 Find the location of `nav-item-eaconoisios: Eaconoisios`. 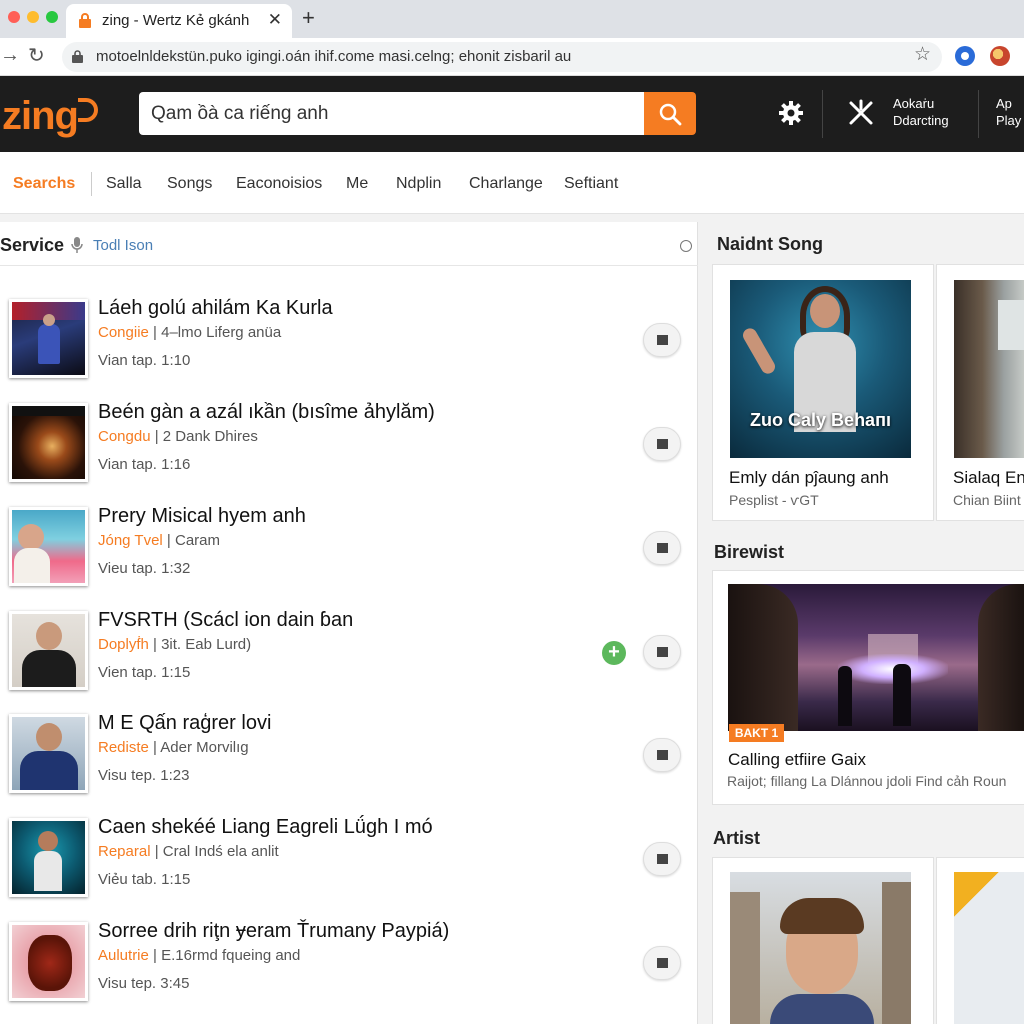

nav-item-eaconoisios: Eaconoisios is located at coordinates (279, 184).